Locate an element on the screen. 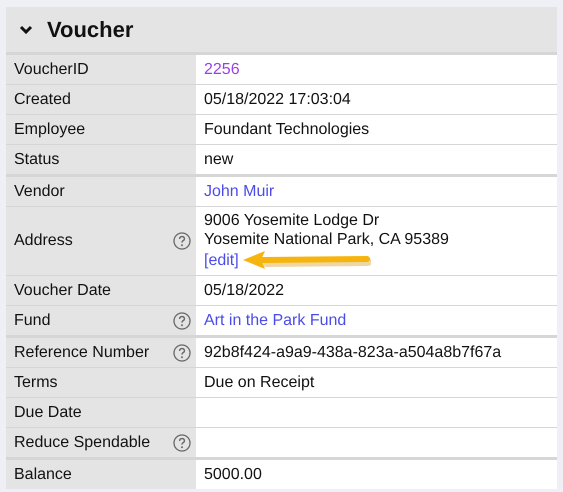  value-link: 2256 is located at coordinates (376, 69).